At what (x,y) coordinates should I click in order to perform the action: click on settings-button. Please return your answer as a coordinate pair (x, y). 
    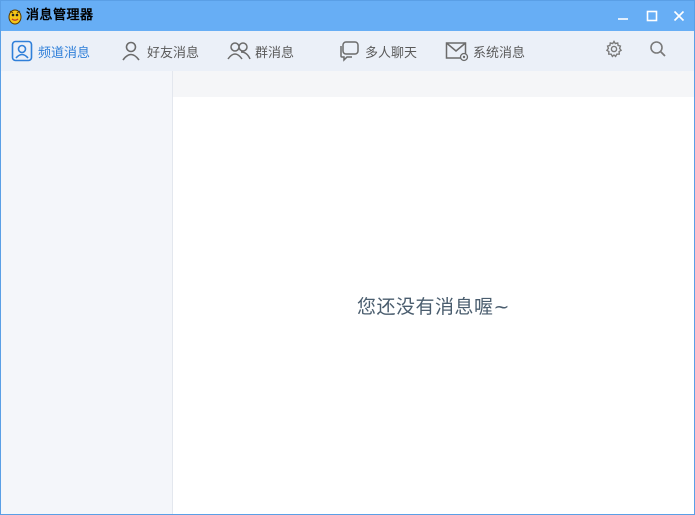
    Looking at the image, I should click on (614, 51).